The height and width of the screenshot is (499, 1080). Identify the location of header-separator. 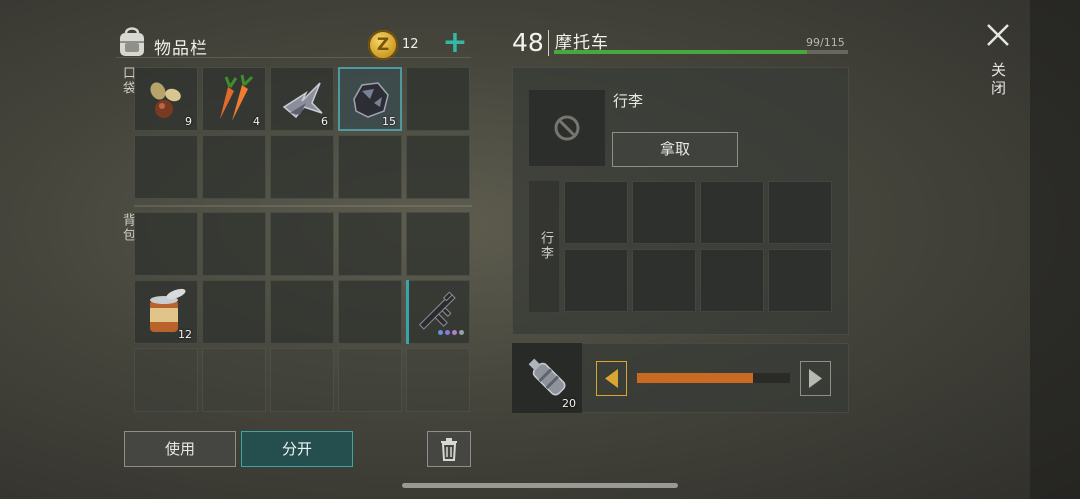
(548, 43).